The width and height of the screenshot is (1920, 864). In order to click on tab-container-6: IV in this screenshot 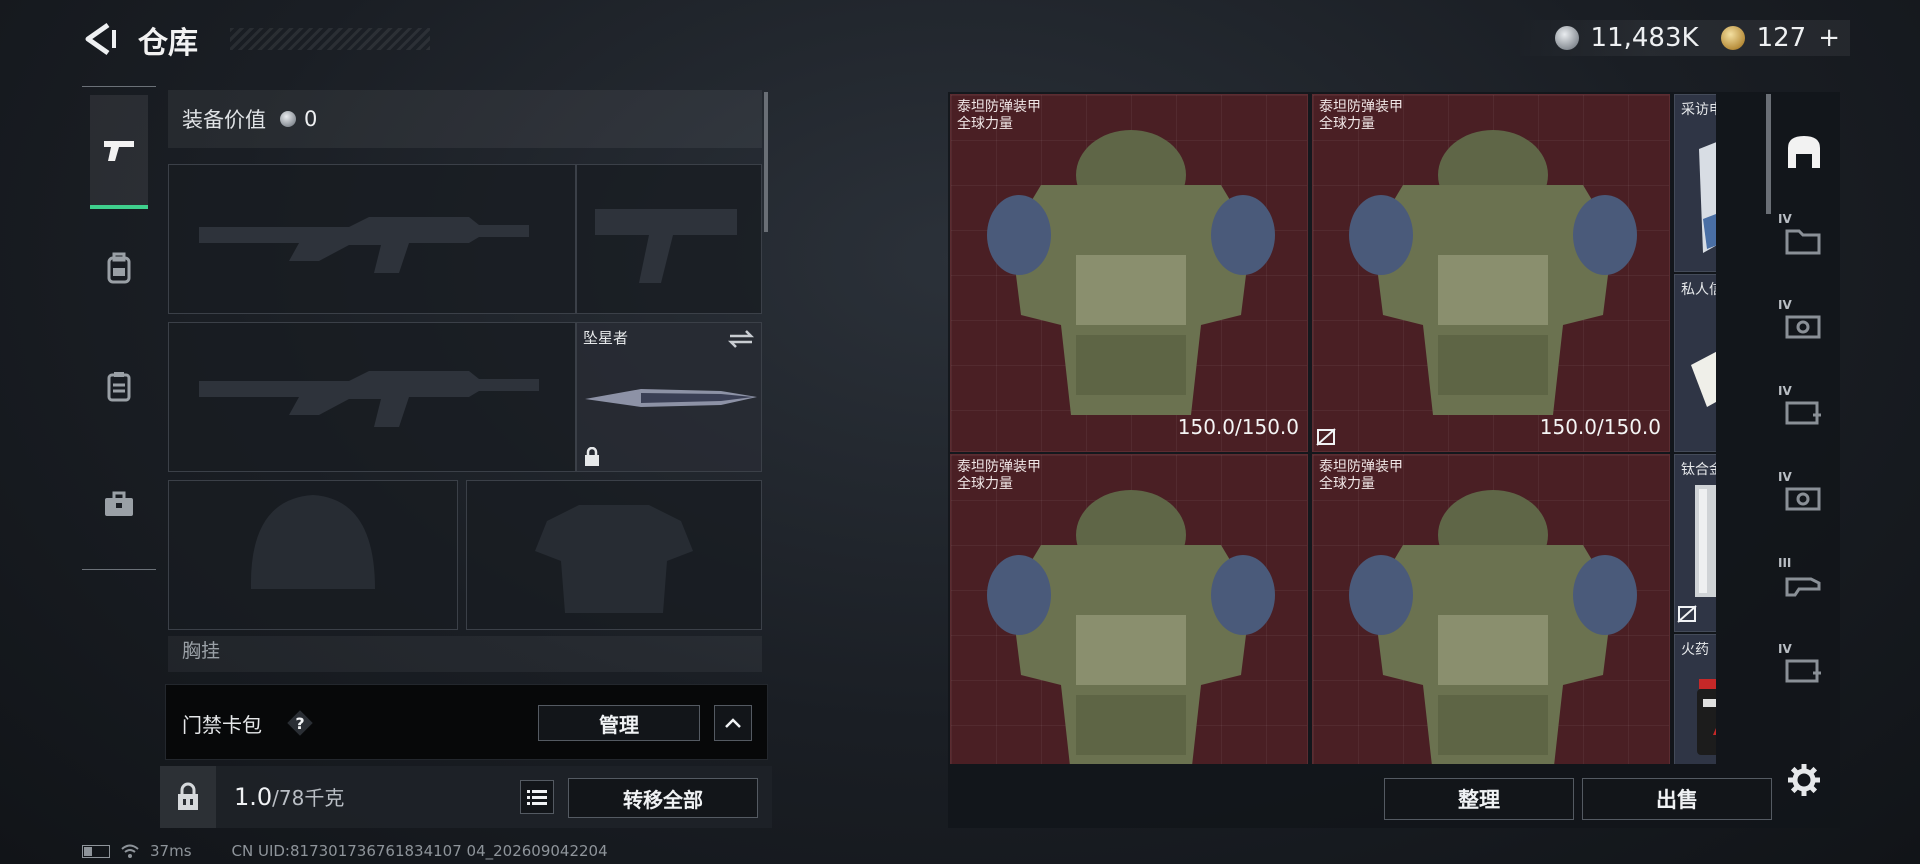, I will do `click(1804, 670)`.